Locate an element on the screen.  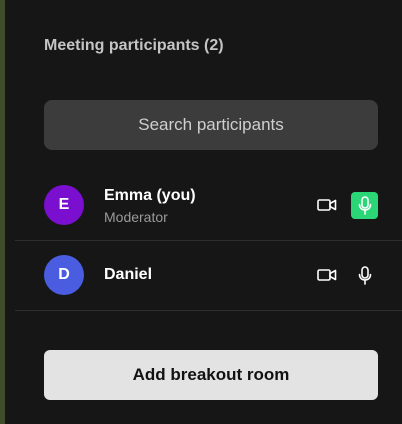
add-breakout-room-button: Add breakout room is located at coordinates (211, 375).